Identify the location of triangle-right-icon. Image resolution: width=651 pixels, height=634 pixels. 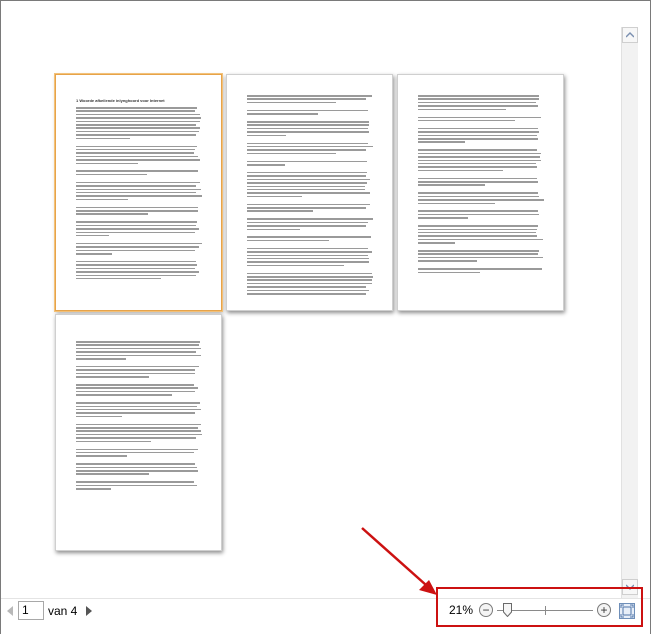
(89, 611).